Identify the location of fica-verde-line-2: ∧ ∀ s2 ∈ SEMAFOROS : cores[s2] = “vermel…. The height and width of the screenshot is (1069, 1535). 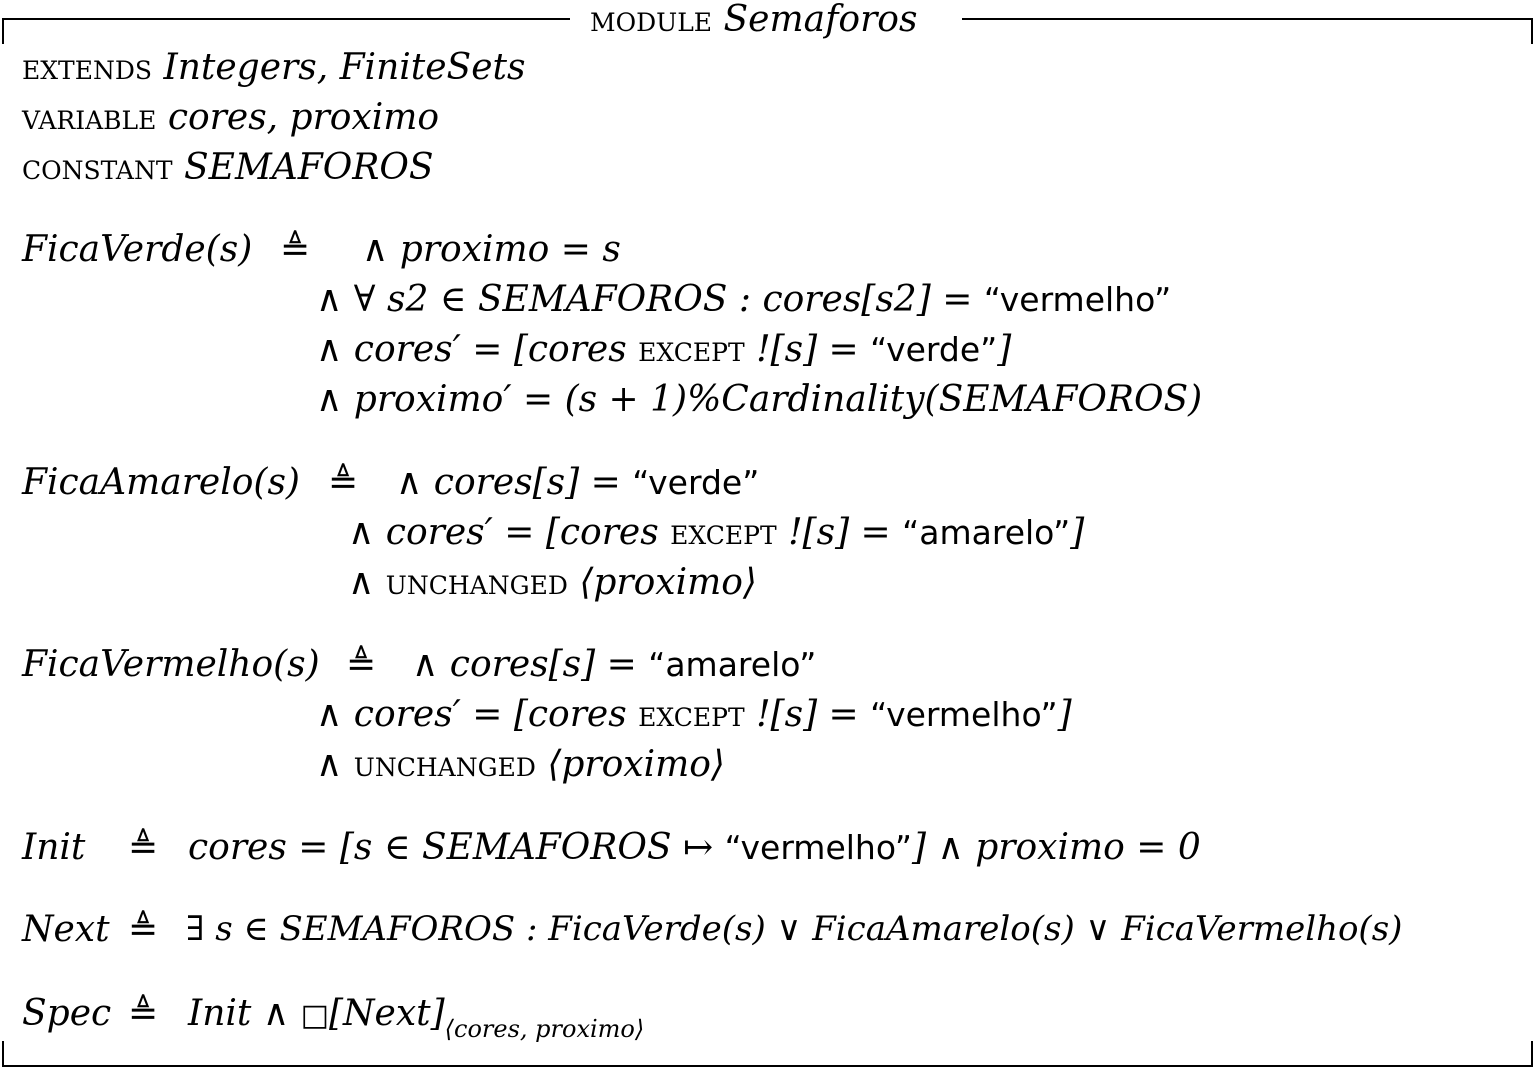
(744, 299).